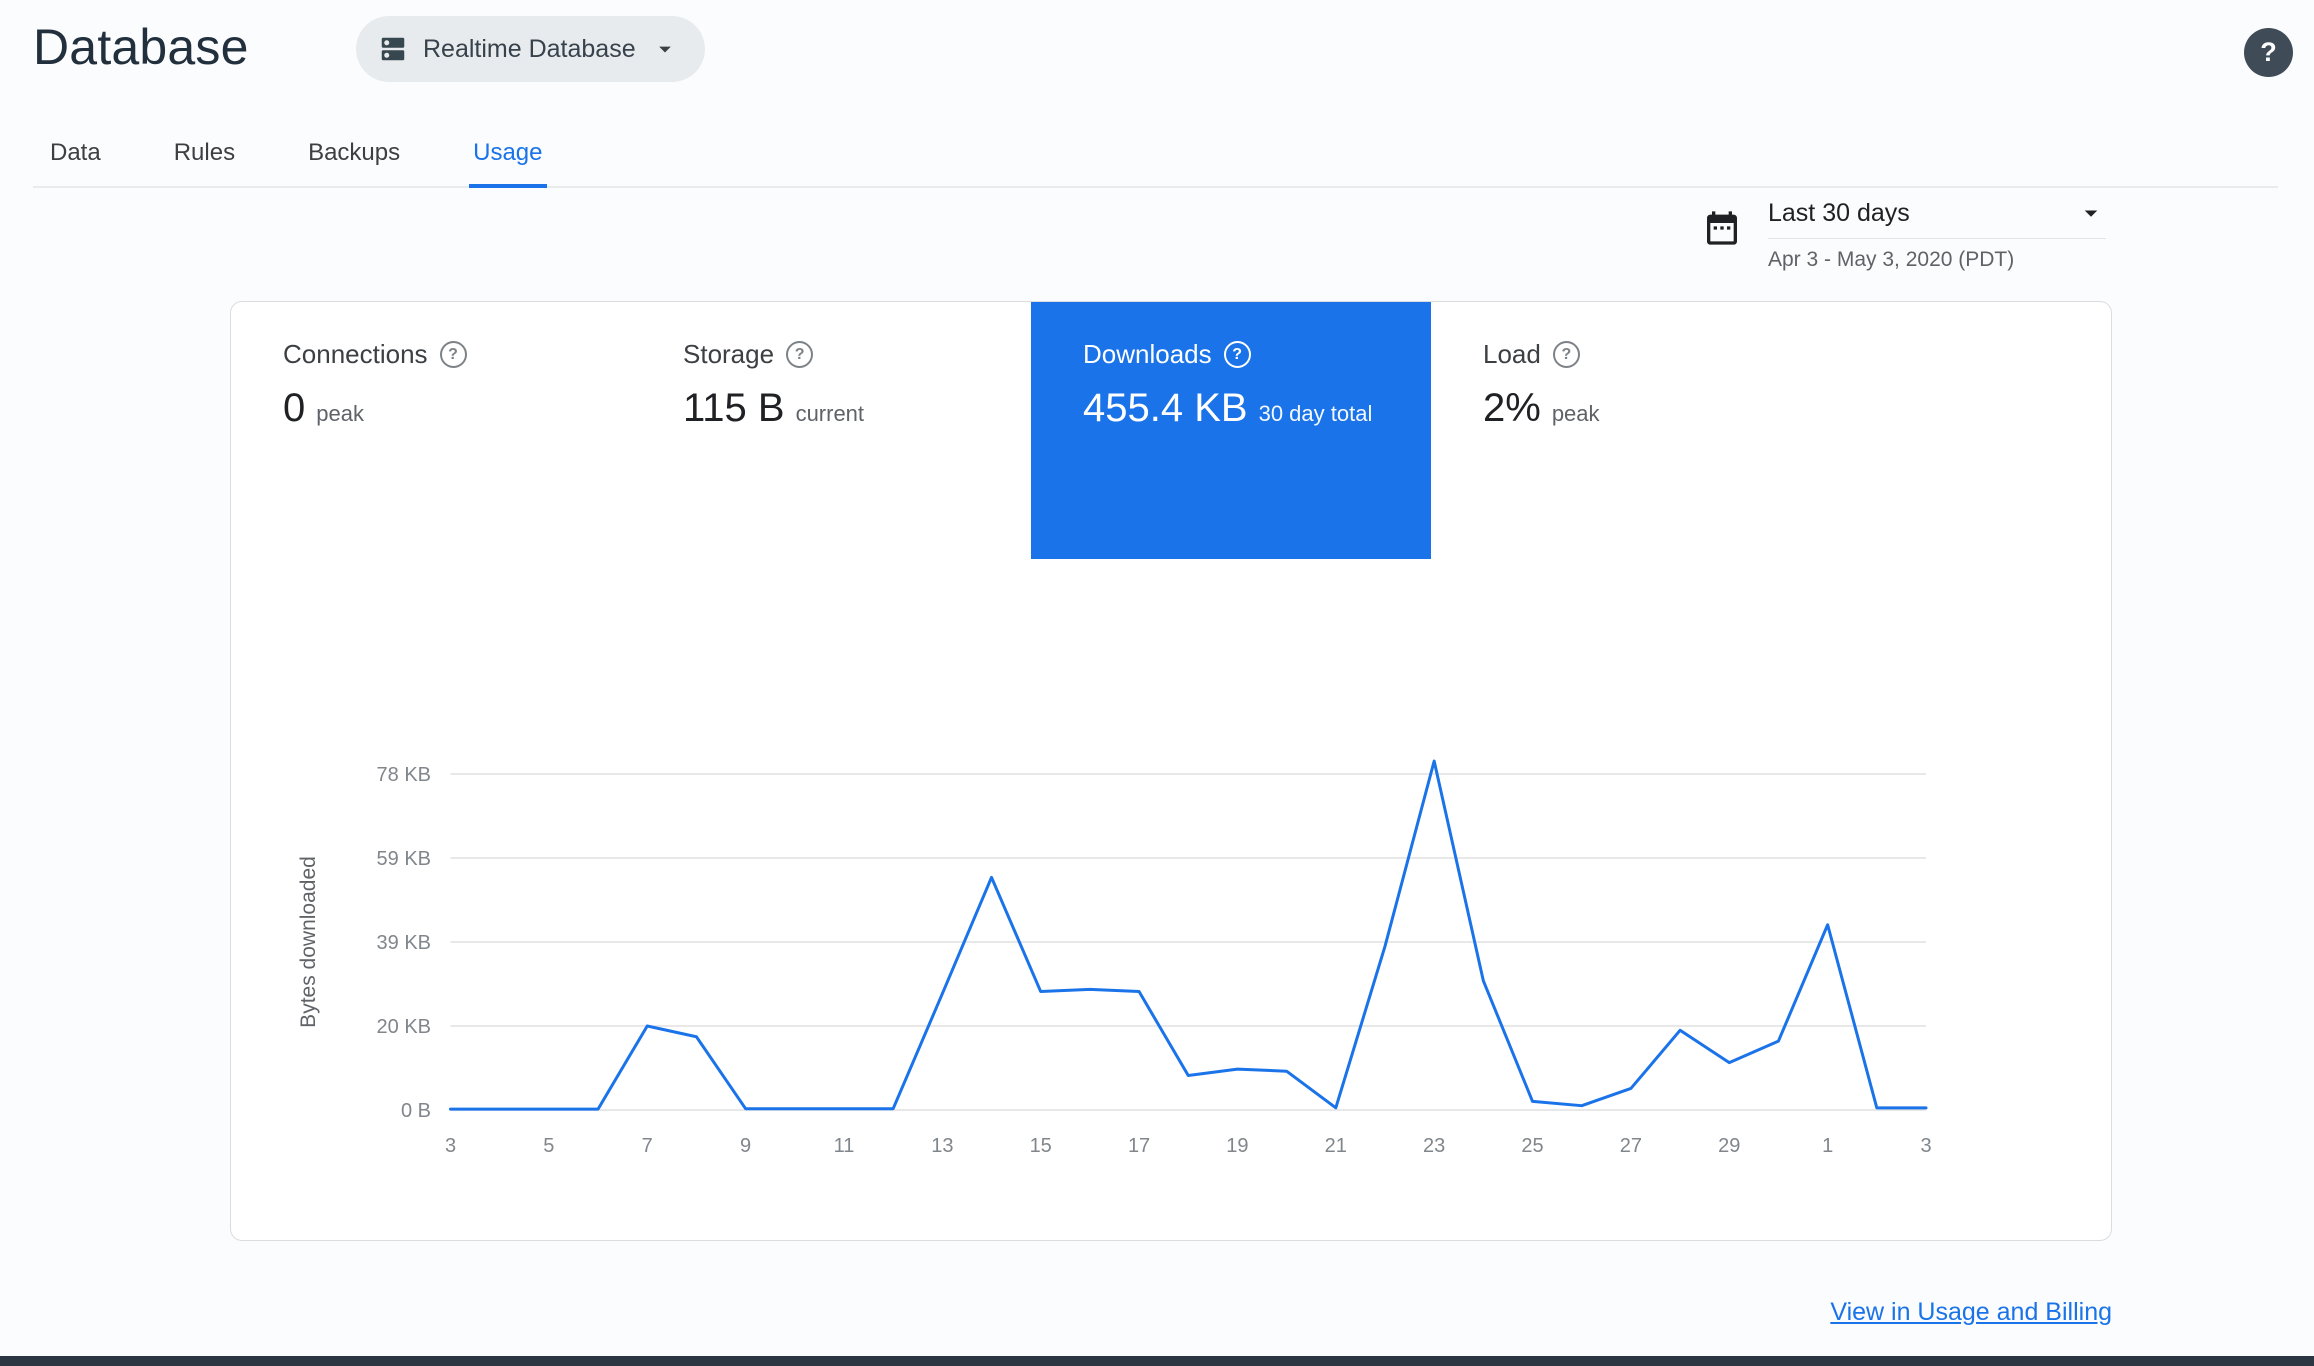 The height and width of the screenshot is (1366, 2314). Describe the element at coordinates (1157, 1361) in the screenshot. I see `footer-bar` at that location.